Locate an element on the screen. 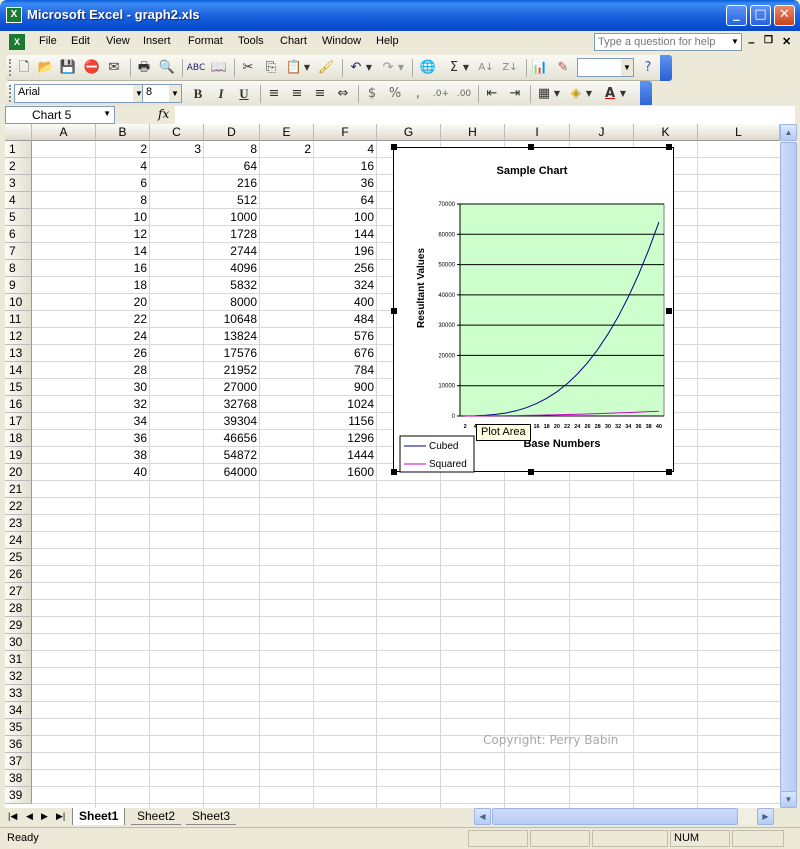 The image size is (800, 849). chart-xlabel: Base Numbers is located at coordinates (561, 444).